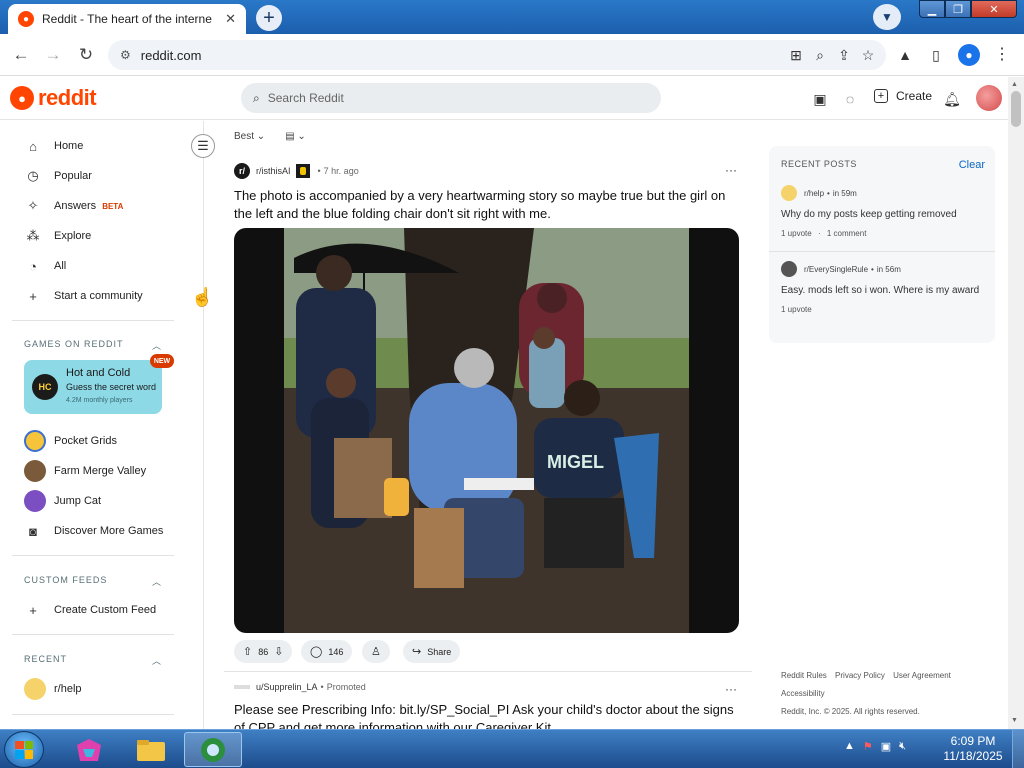 This screenshot has width=1024, height=768. What do you see at coordinates (1016, 109) in the screenshot?
I see `scrollbar-thumb` at bounding box center [1016, 109].